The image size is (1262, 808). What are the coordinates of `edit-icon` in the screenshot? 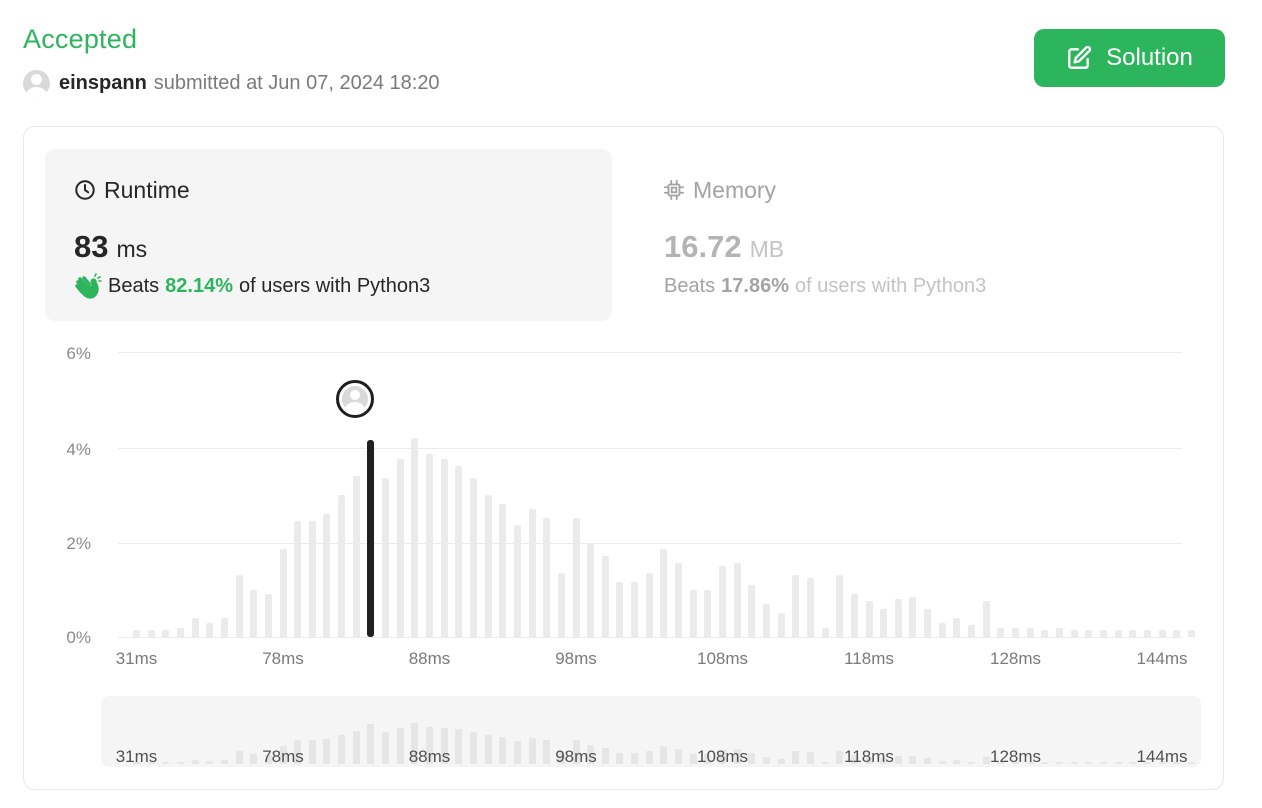 It's located at (1079, 58).